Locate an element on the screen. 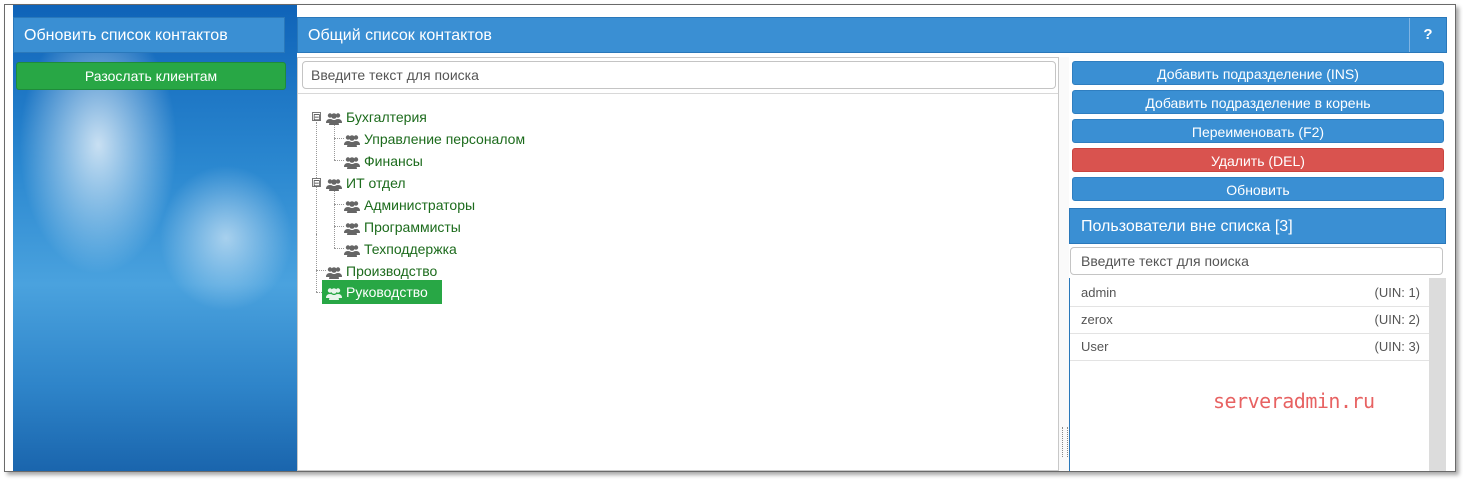 This screenshot has height=481, width=1463. tree-node-proizvodstvo: Производство is located at coordinates (381, 271).